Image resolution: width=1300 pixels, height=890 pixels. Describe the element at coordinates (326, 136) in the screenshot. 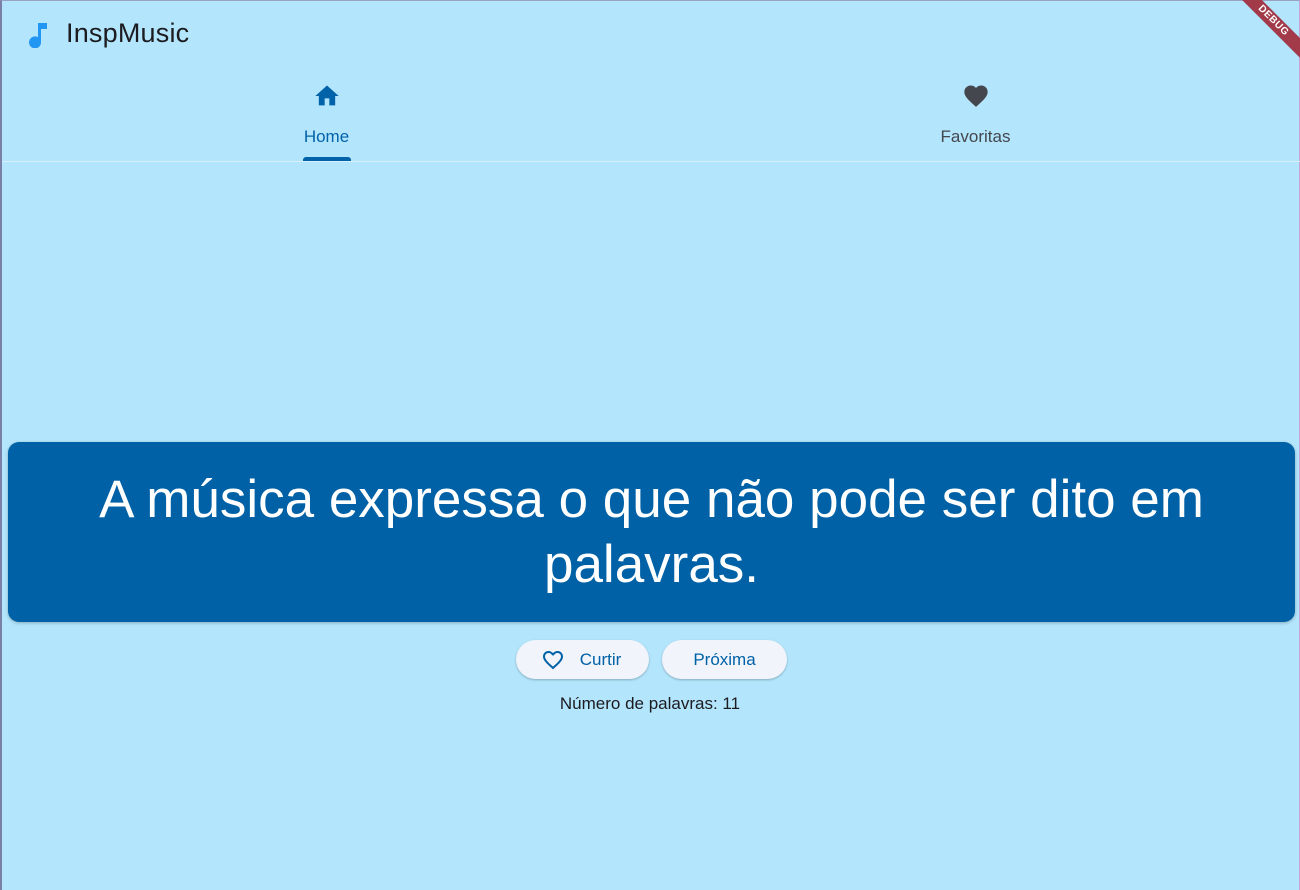

I see `tab-home-label: Home` at that location.